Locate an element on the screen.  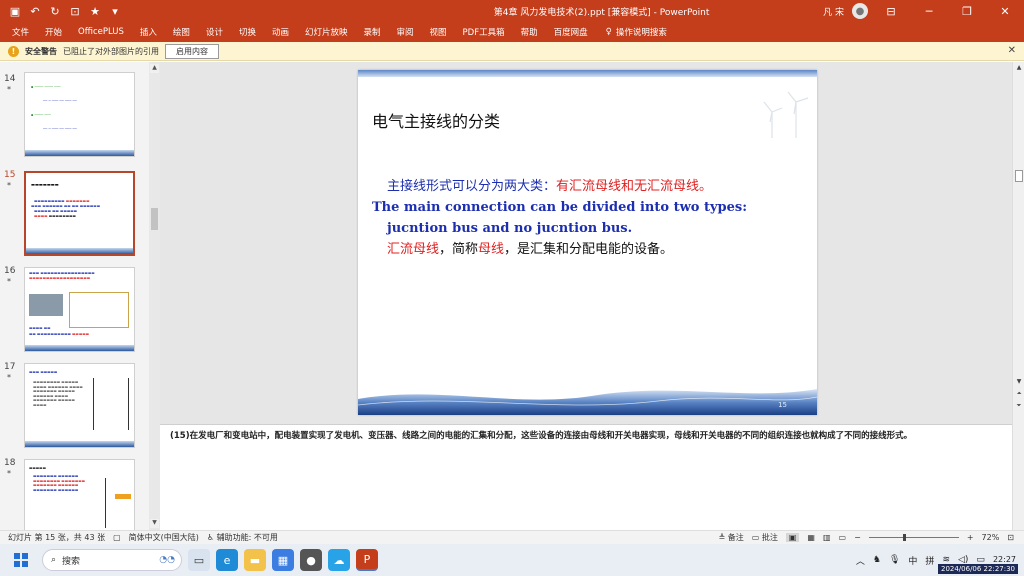
tab-draw: 绘图 is located at coordinates (181, 32).